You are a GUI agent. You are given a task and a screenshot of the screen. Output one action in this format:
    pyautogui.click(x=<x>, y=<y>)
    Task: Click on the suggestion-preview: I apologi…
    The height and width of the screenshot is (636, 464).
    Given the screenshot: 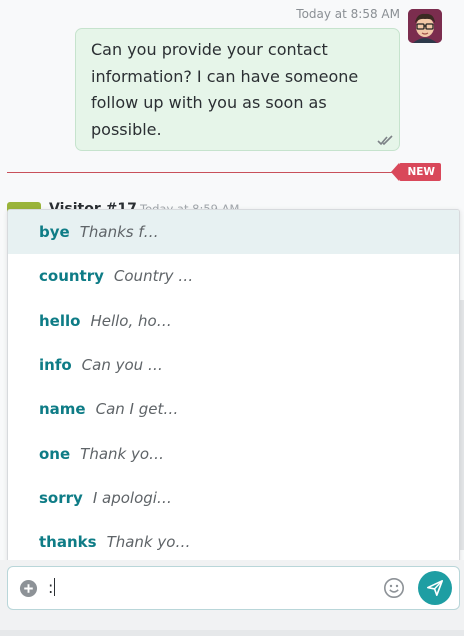 What is the action you would take?
    pyautogui.click(x=132, y=497)
    